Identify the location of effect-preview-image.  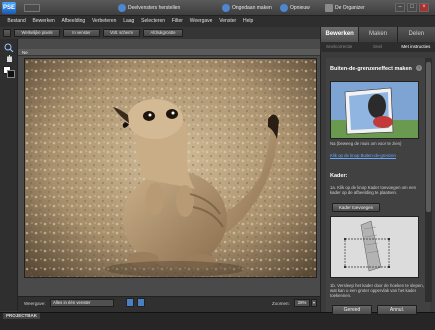
(374, 110).